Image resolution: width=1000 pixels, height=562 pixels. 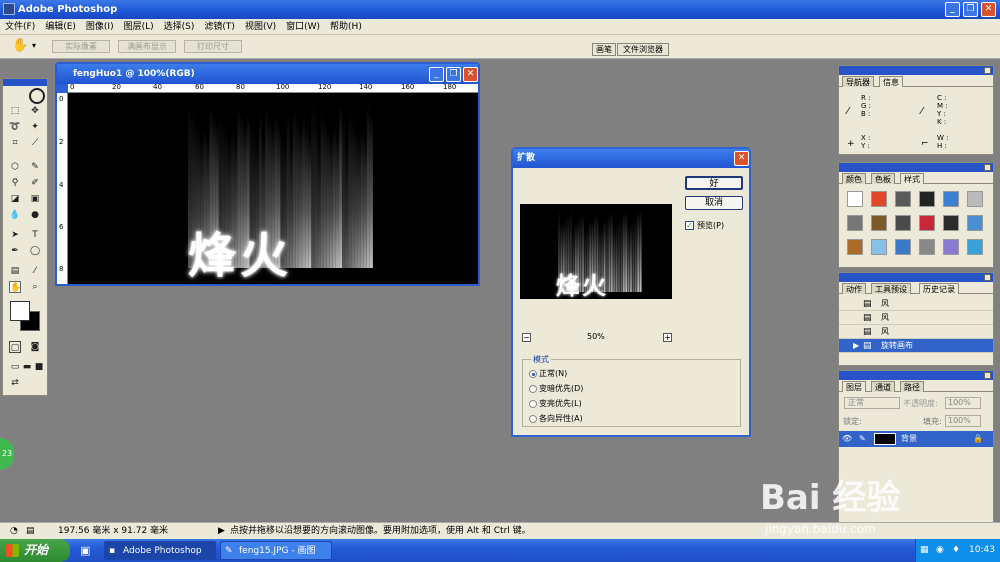 I want to click on doc-minimize-button: _, so click(x=436, y=74).